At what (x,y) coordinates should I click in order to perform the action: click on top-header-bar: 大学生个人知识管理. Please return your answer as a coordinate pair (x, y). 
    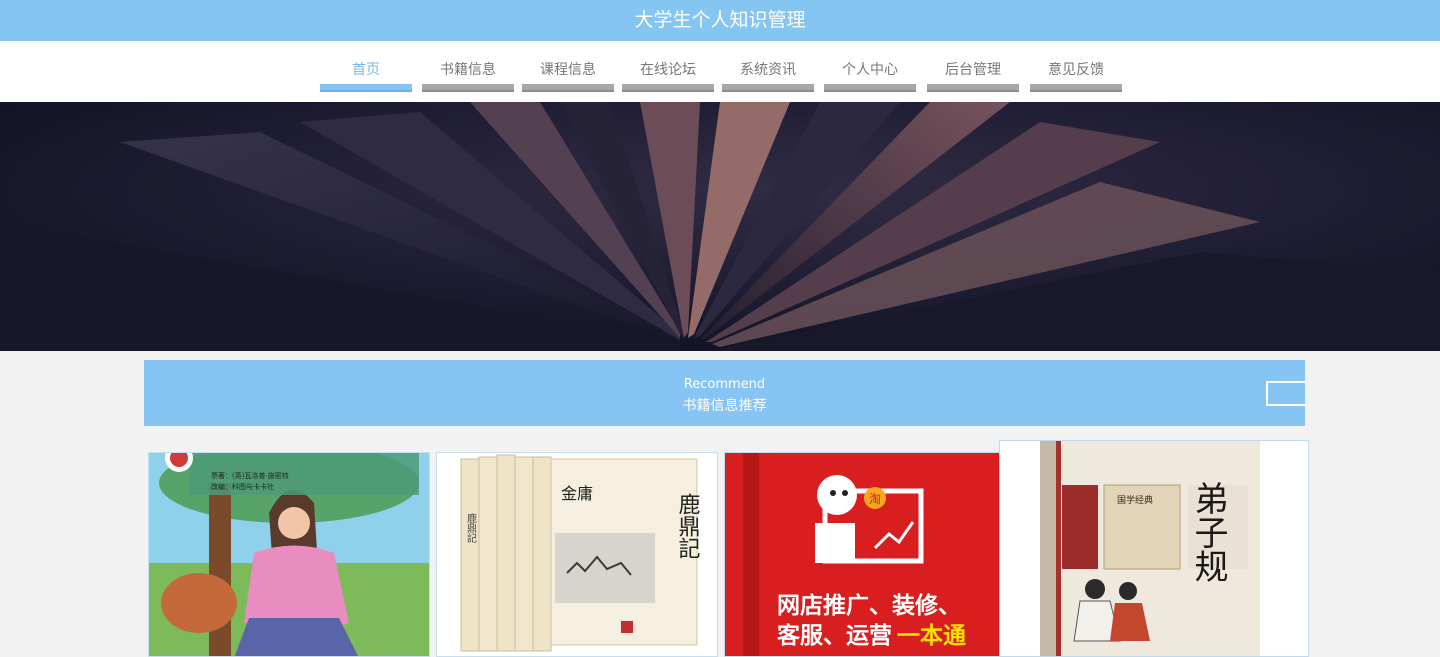
    Looking at the image, I should click on (720, 20).